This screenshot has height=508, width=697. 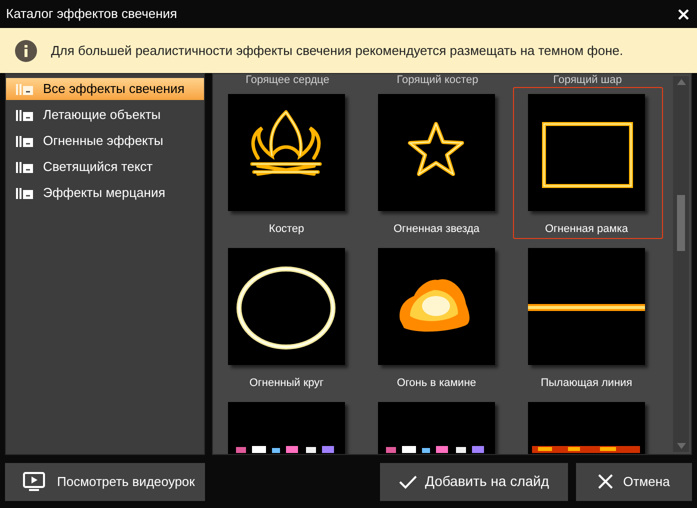 What do you see at coordinates (586, 229) in the screenshot?
I see `effect-label: Огненная рамка` at bounding box center [586, 229].